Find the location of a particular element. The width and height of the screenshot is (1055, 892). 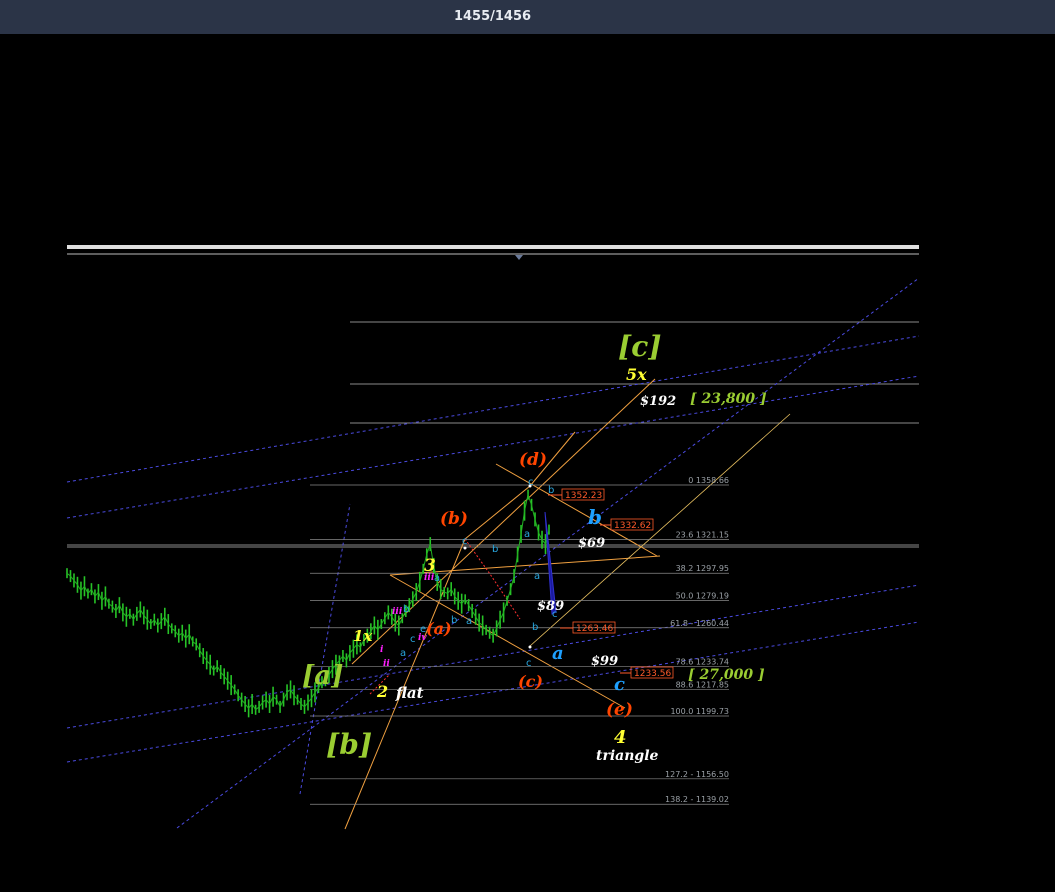

label-2: 2 is located at coordinates (382, 691).